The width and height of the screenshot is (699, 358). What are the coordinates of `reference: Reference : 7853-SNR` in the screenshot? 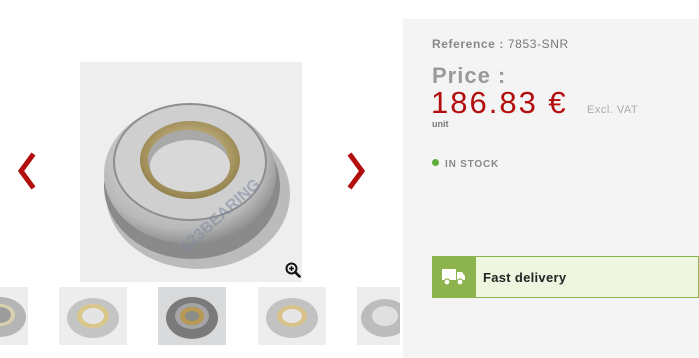 It's located at (500, 44).